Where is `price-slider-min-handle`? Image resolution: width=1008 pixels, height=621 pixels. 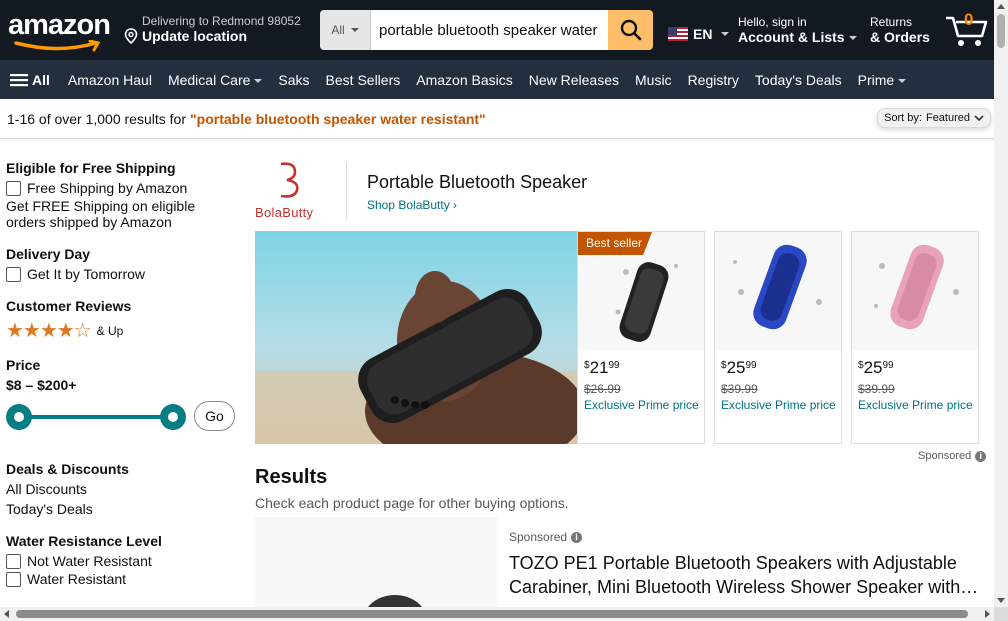 price-slider-min-handle is located at coordinates (19, 417).